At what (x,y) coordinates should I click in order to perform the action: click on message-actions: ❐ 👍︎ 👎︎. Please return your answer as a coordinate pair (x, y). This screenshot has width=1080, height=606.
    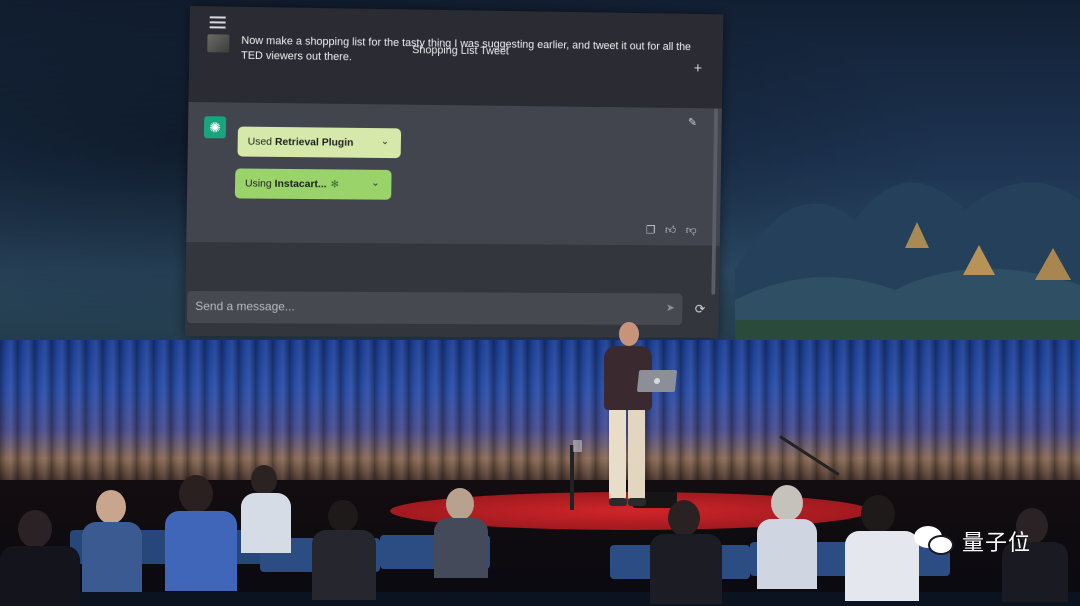
    Looking at the image, I should click on (671, 230).